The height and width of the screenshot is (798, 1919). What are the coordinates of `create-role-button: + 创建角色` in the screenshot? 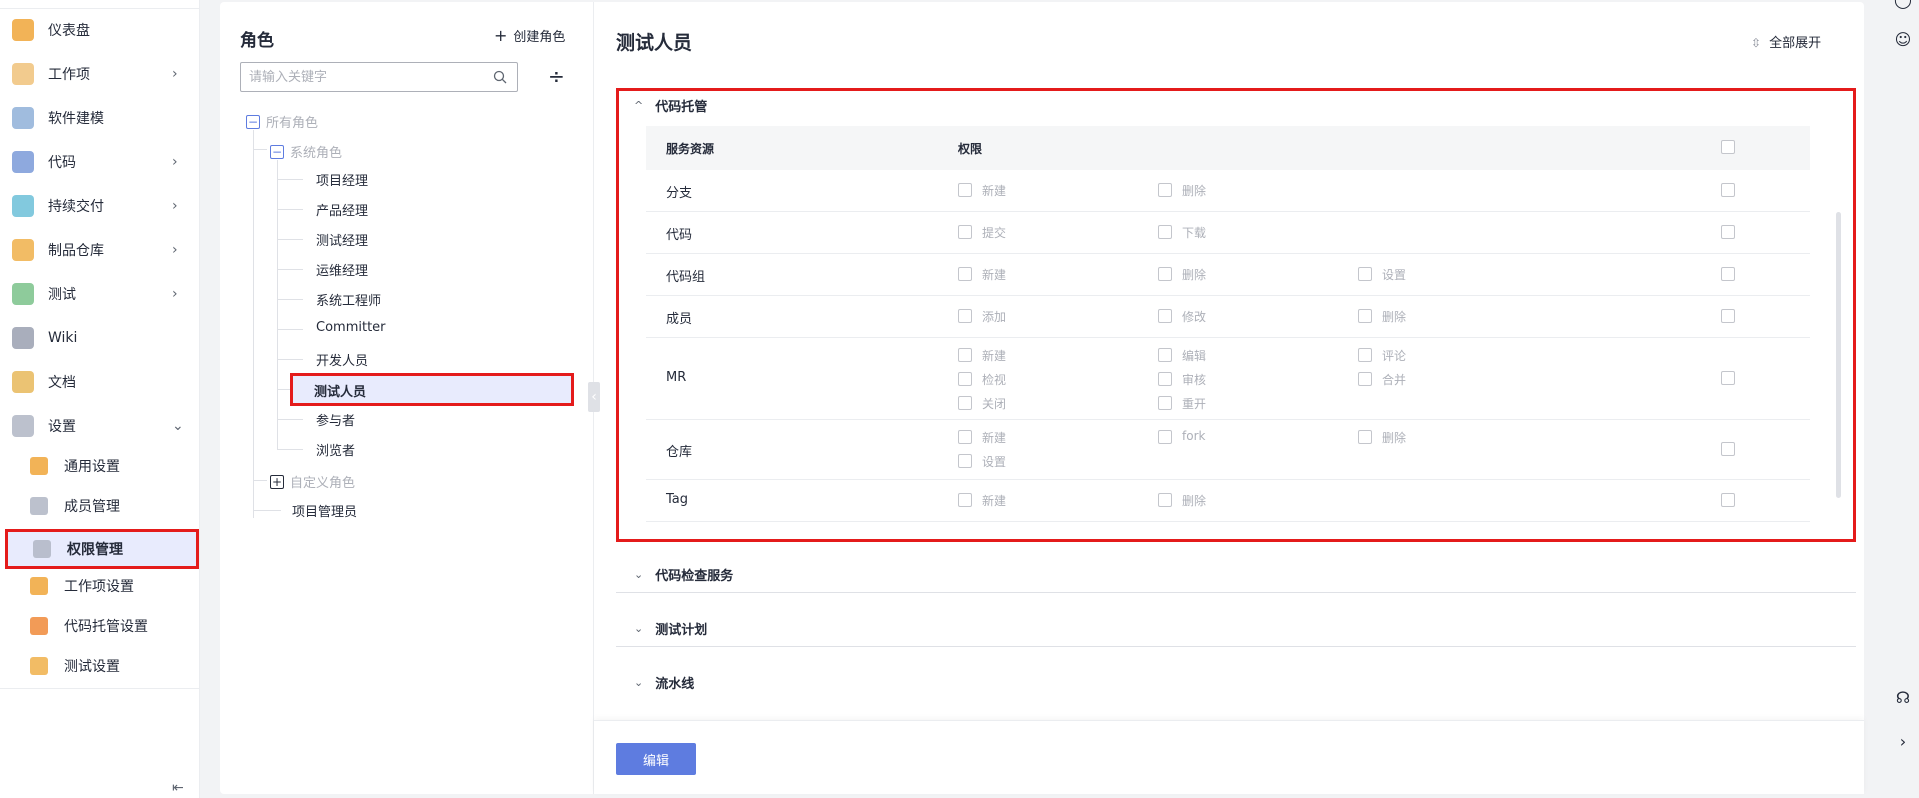 It's located at (529, 35).